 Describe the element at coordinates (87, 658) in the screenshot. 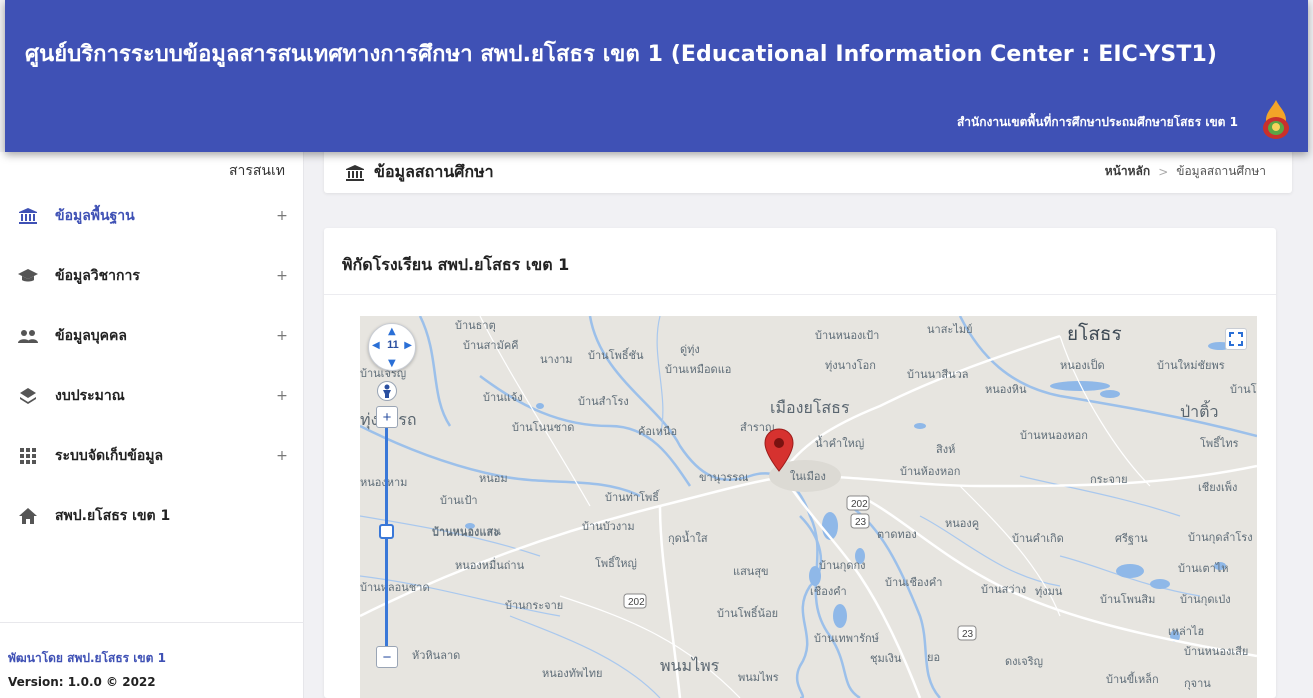

I see `developer-credit: พัฒนาโดย สพป.ยโสธร เขต 1` at that location.